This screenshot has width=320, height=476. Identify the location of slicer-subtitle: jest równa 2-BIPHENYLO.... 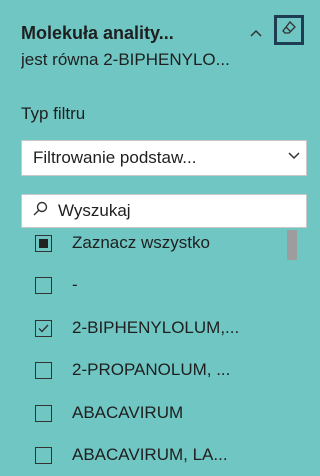
(125, 59).